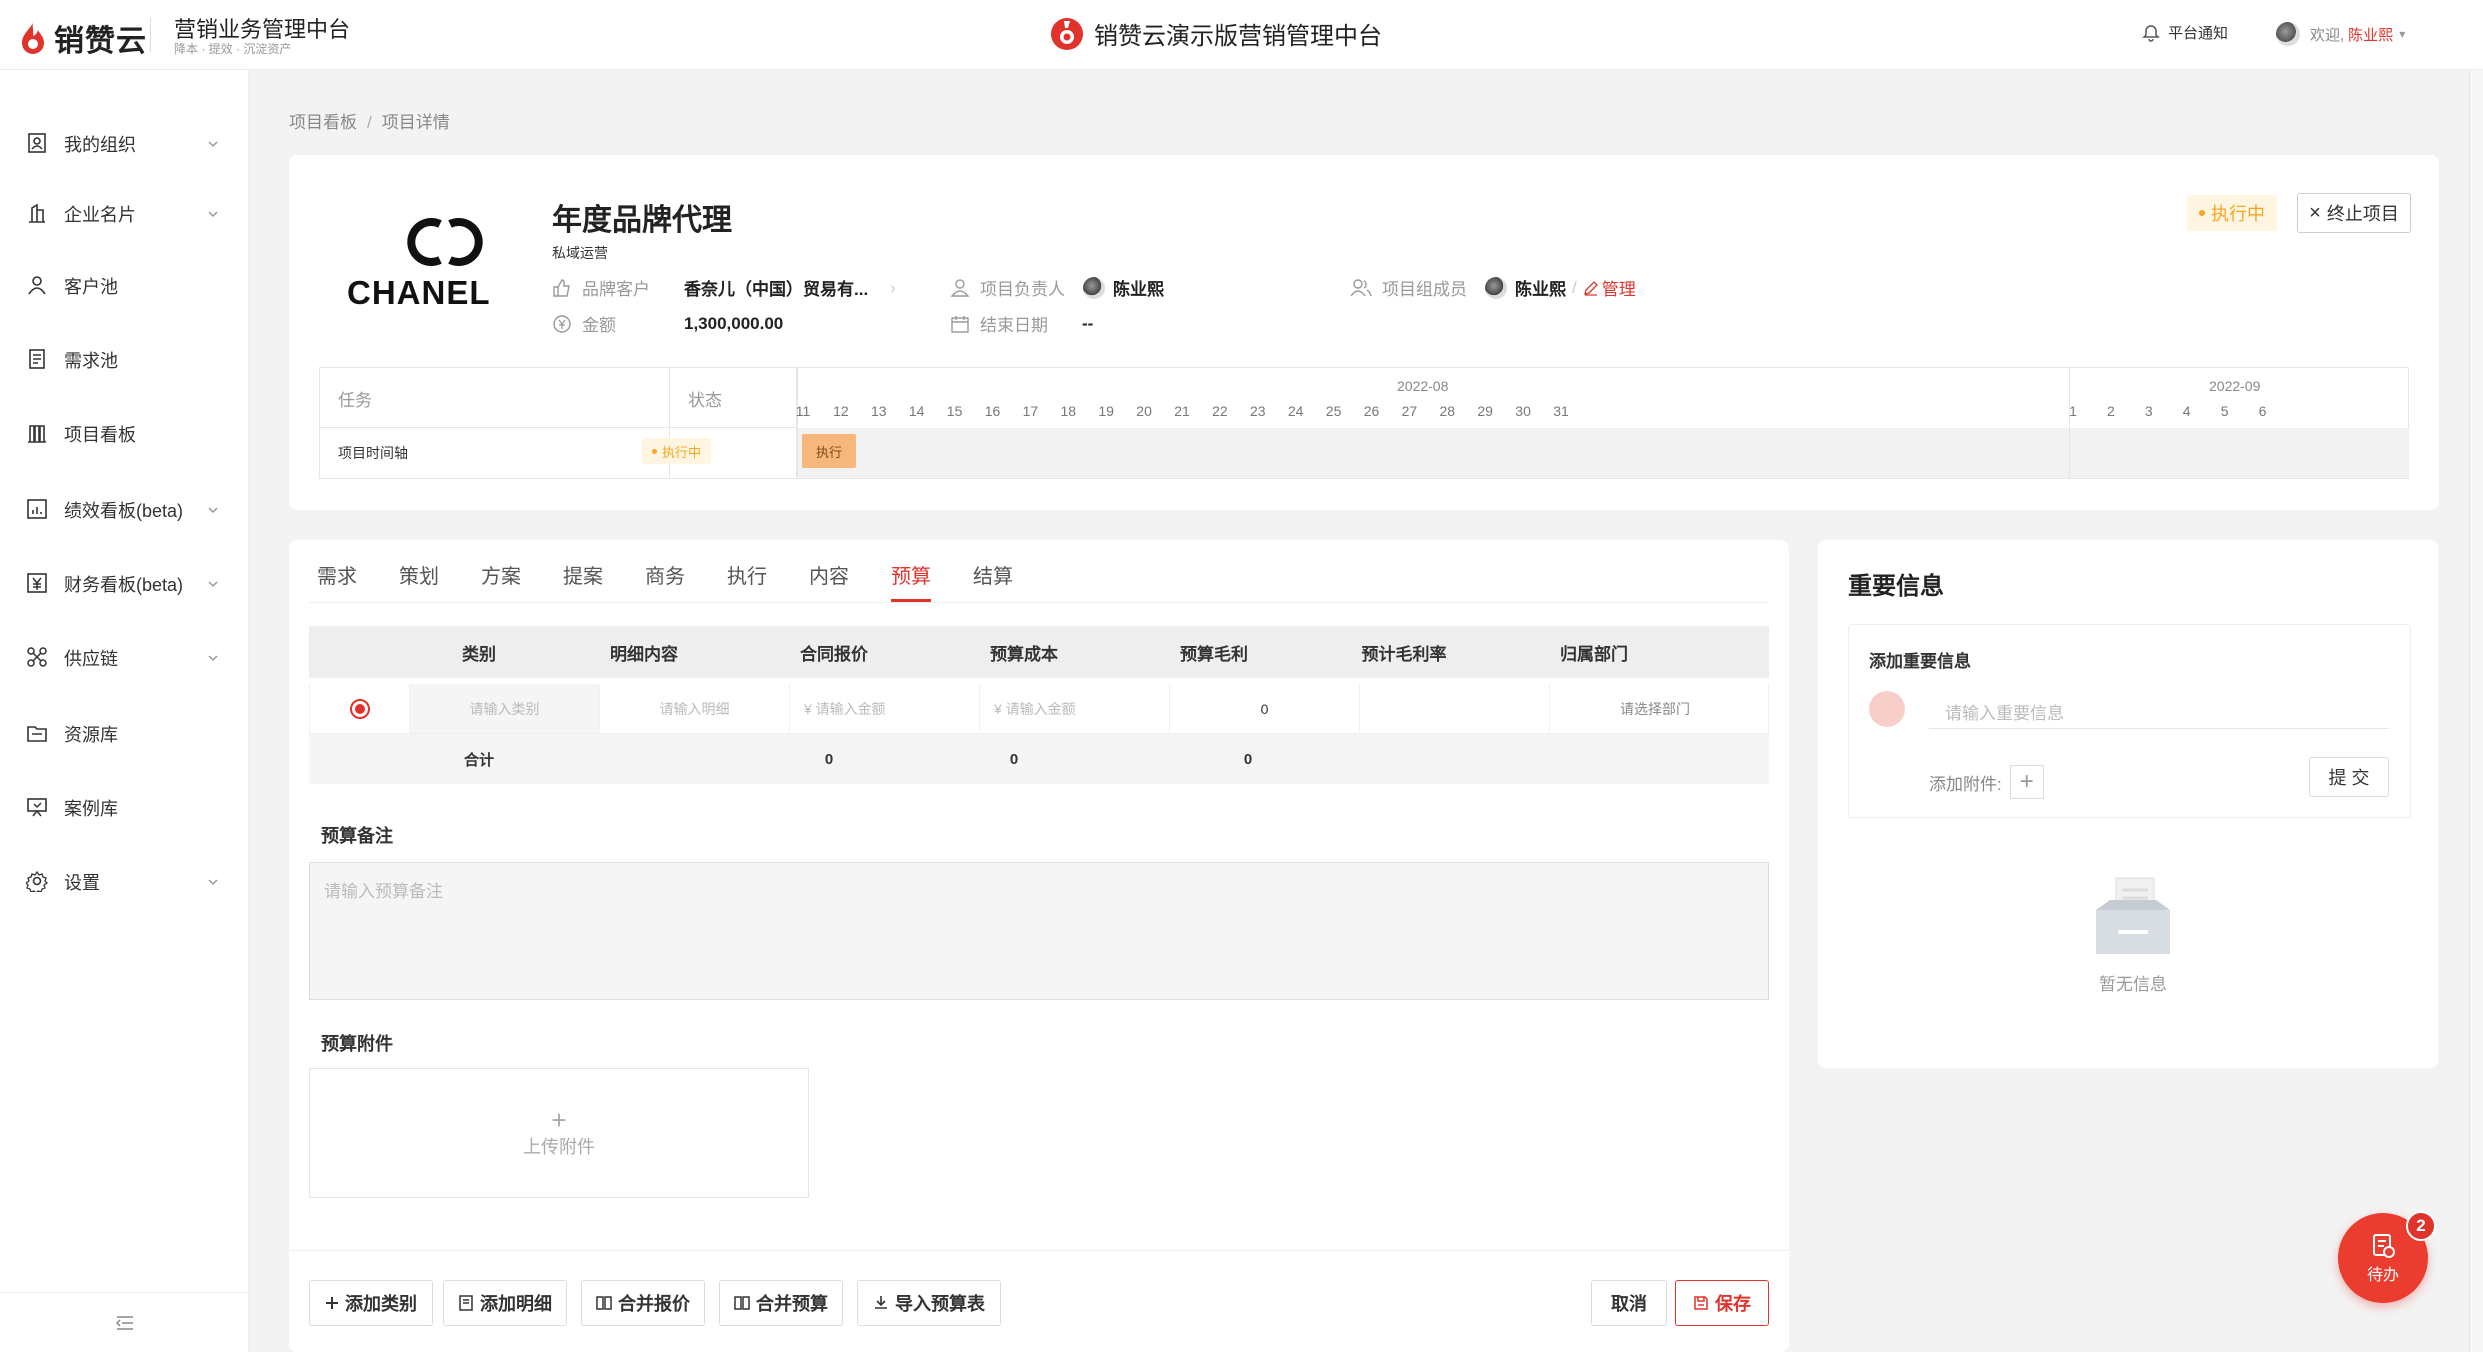  I want to click on merge-quote-button: 合并报价, so click(643, 1303).